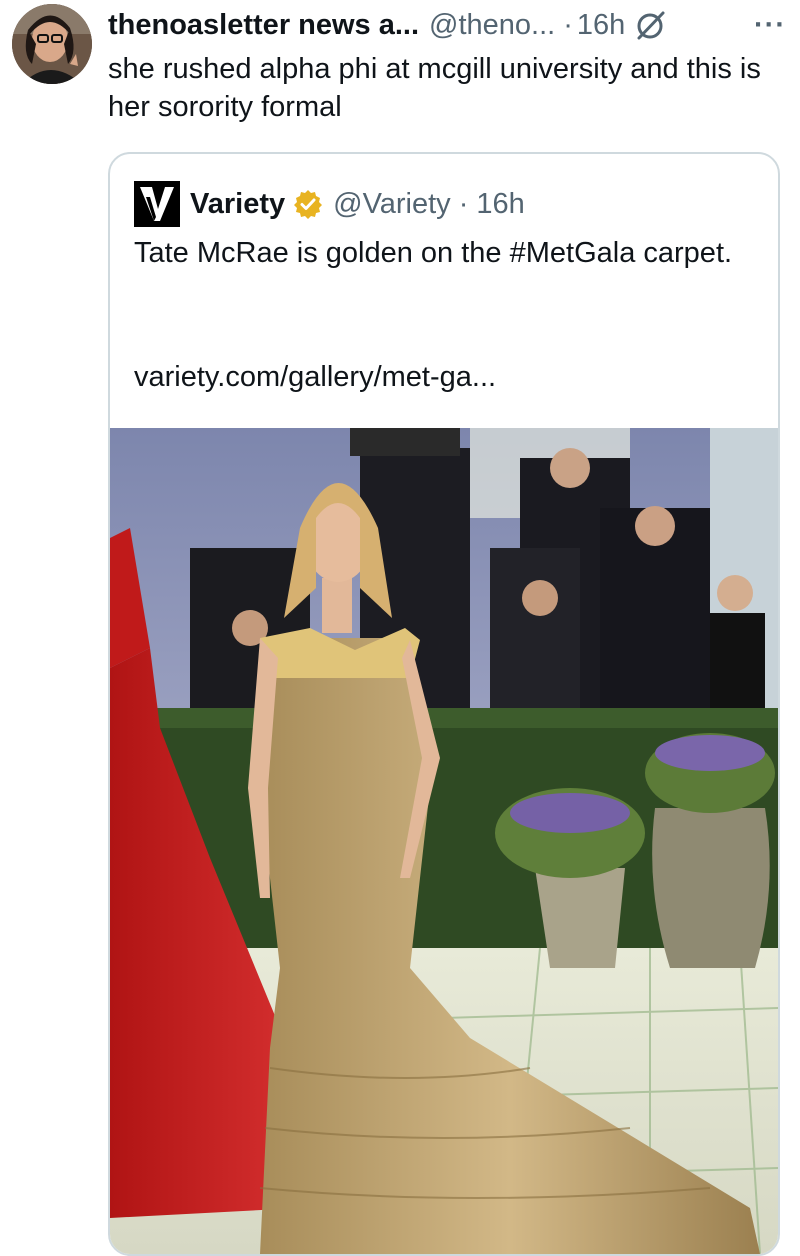  I want to click on quoted-handle: @Variety, so click(392, 204).